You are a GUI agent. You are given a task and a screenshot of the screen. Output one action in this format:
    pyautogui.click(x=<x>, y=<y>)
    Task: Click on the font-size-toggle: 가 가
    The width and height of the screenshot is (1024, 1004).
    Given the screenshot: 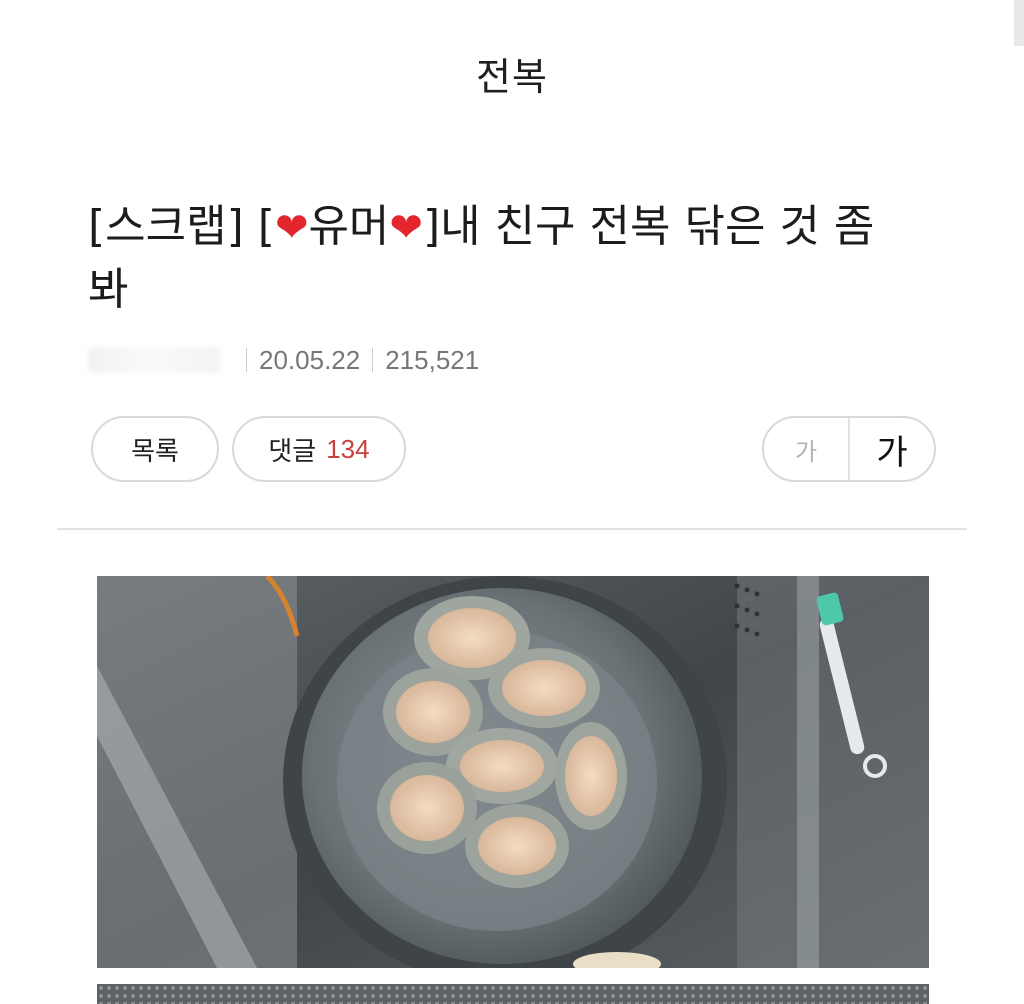 What is the action you would take?
    pyautogui.click(x=849, y=449)
    